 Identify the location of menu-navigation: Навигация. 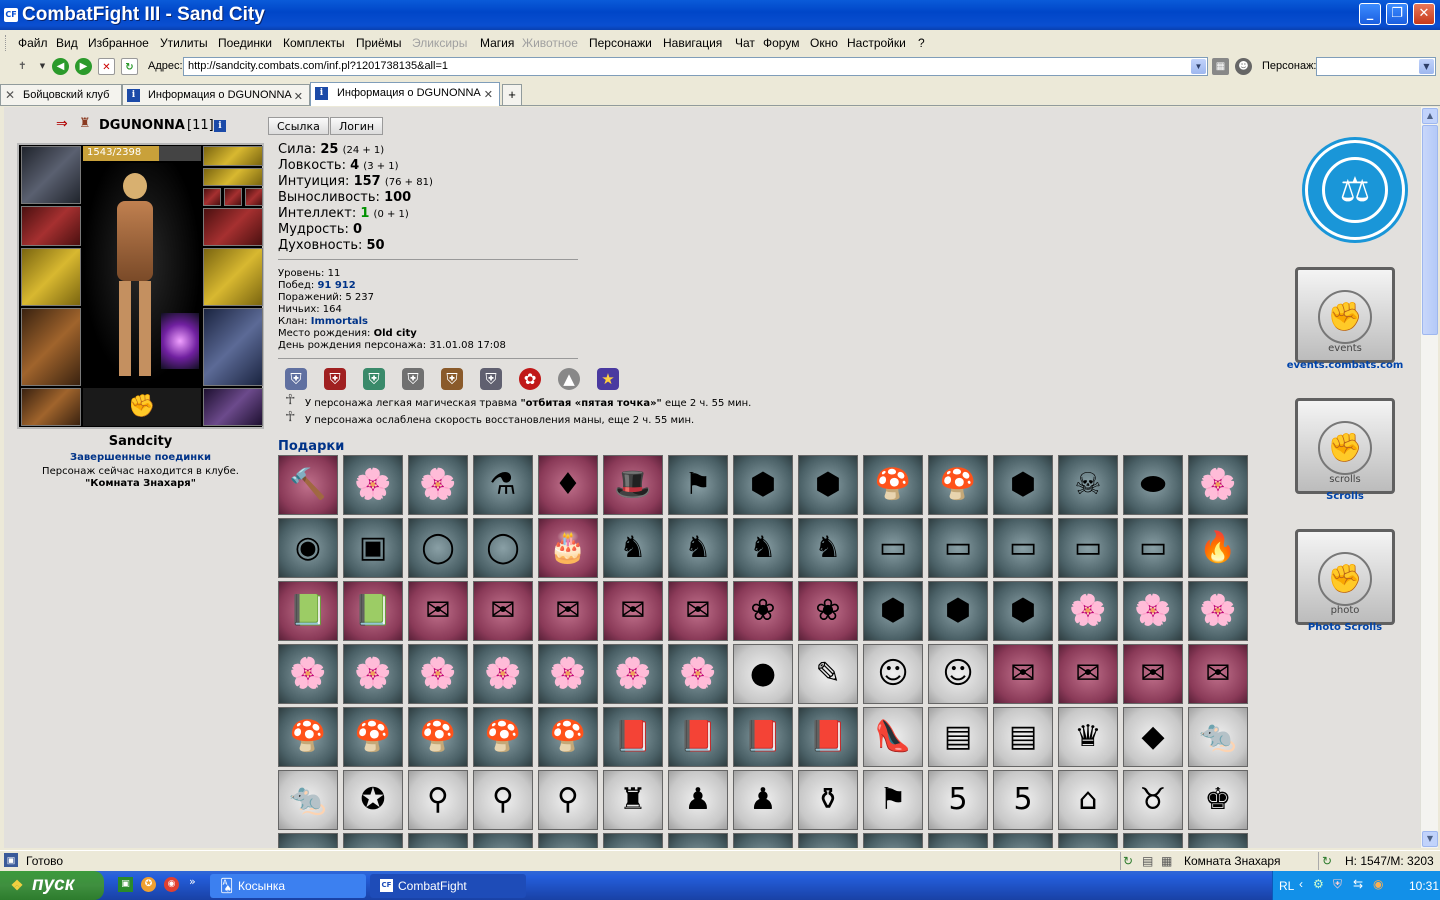
(692, 43).